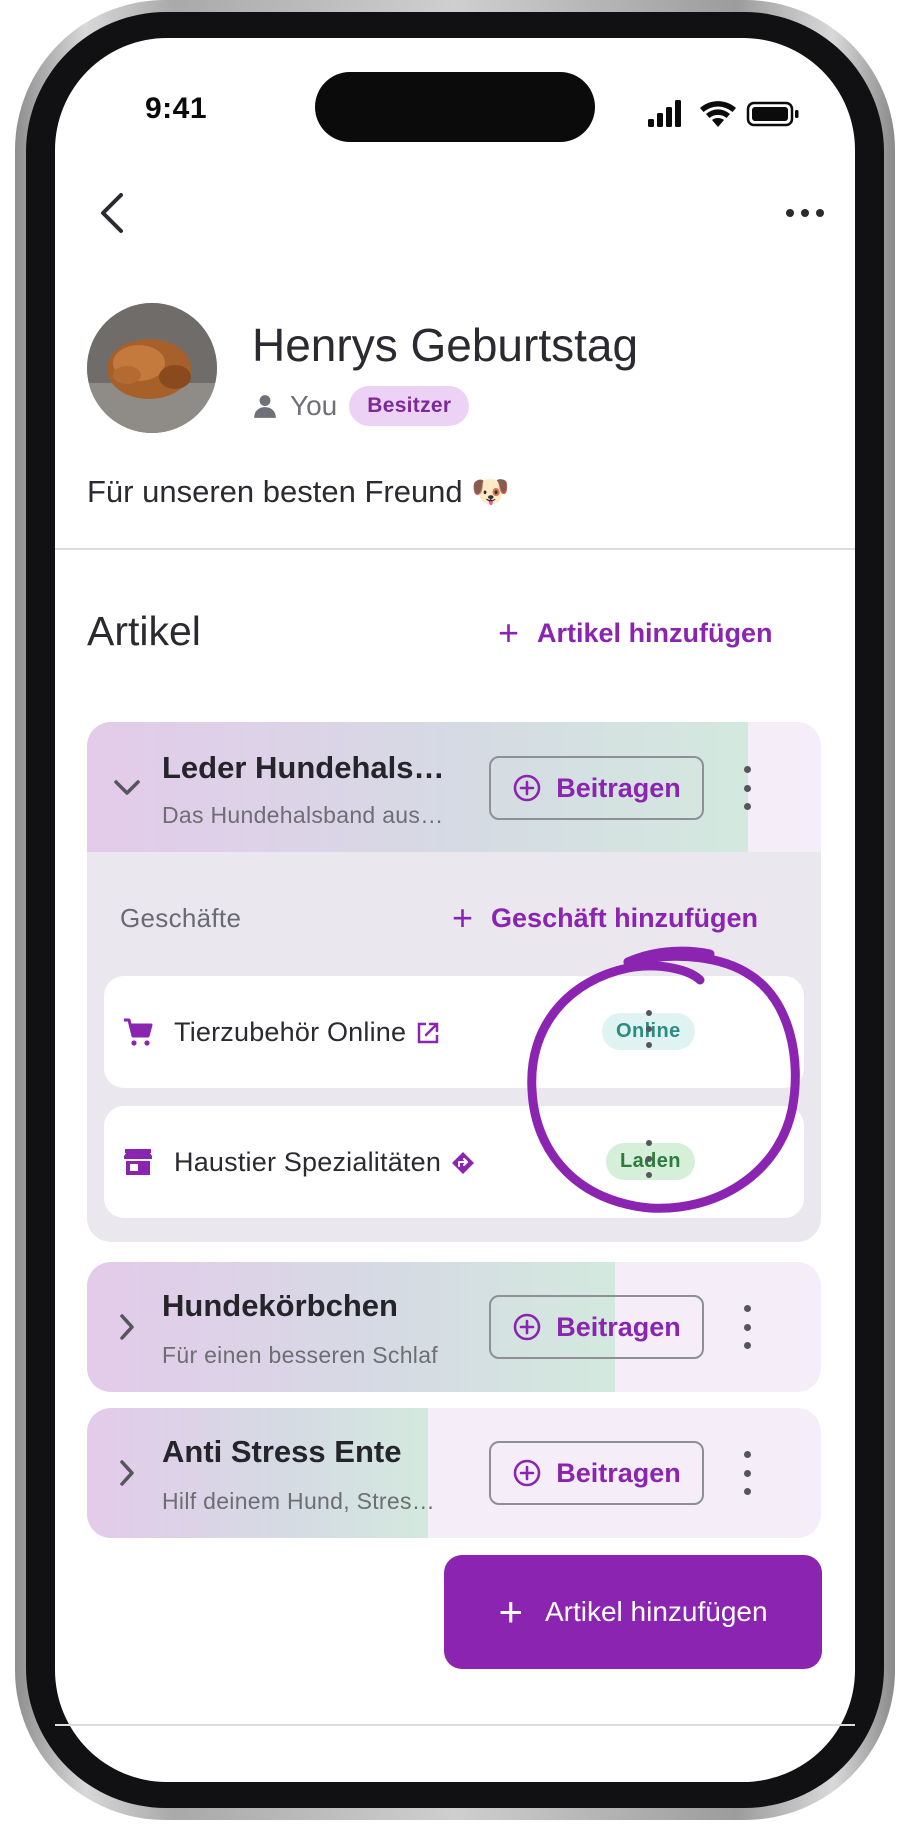 Image resolution: width=909 pixels, height=1825 pixels. What do you see at coordinates (625, 917) in the screenshot?
I see `add-shop-link-label: Geschäft hinzufügen` at bounding box center [625, 917].